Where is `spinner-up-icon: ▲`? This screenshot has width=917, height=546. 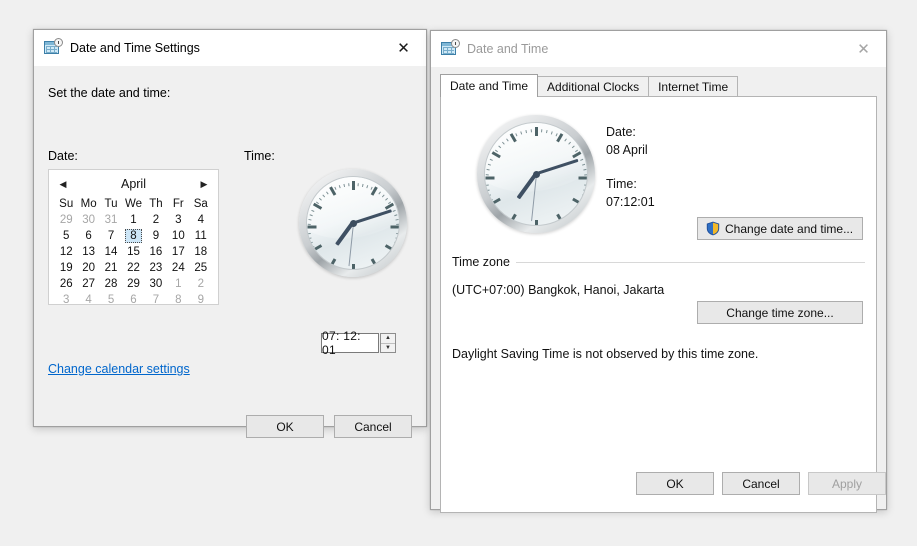
spinner-up-icon: ▲ is located at coordinates (388, 339).